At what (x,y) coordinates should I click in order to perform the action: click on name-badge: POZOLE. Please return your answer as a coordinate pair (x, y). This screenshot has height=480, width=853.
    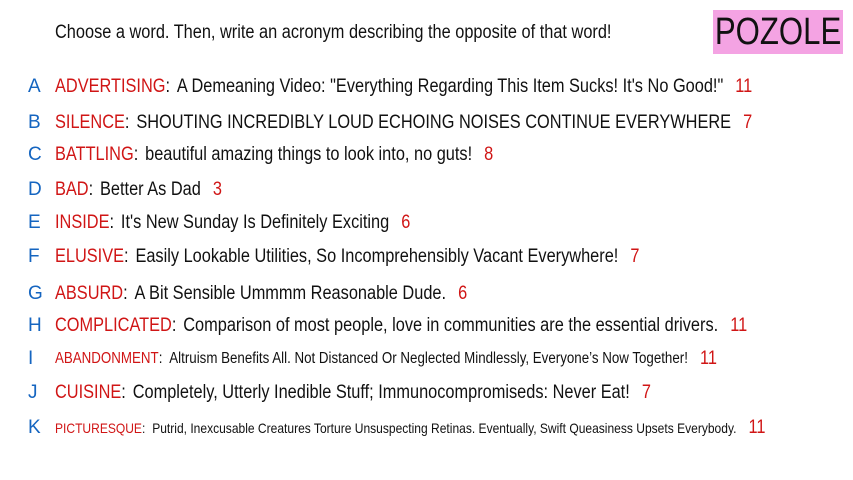
    Looking at the image, I should click on (778, 32).